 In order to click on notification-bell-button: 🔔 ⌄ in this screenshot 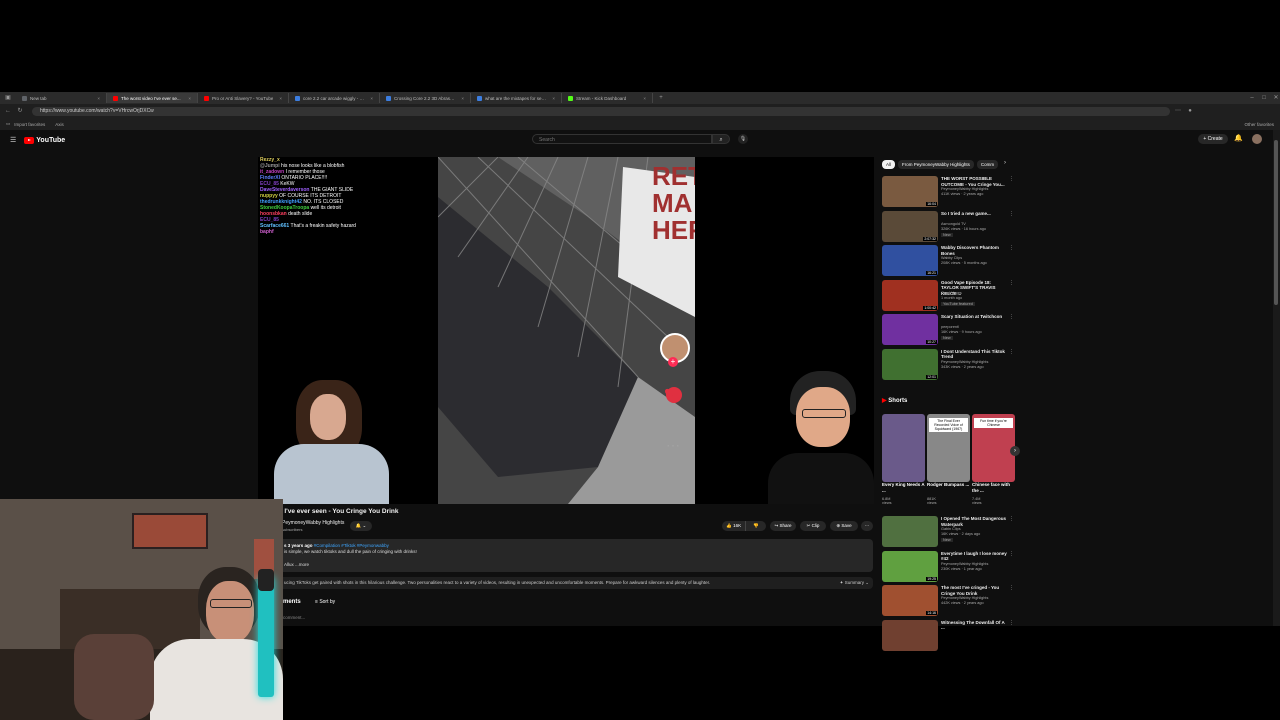, I will do `click(361, 526)`.